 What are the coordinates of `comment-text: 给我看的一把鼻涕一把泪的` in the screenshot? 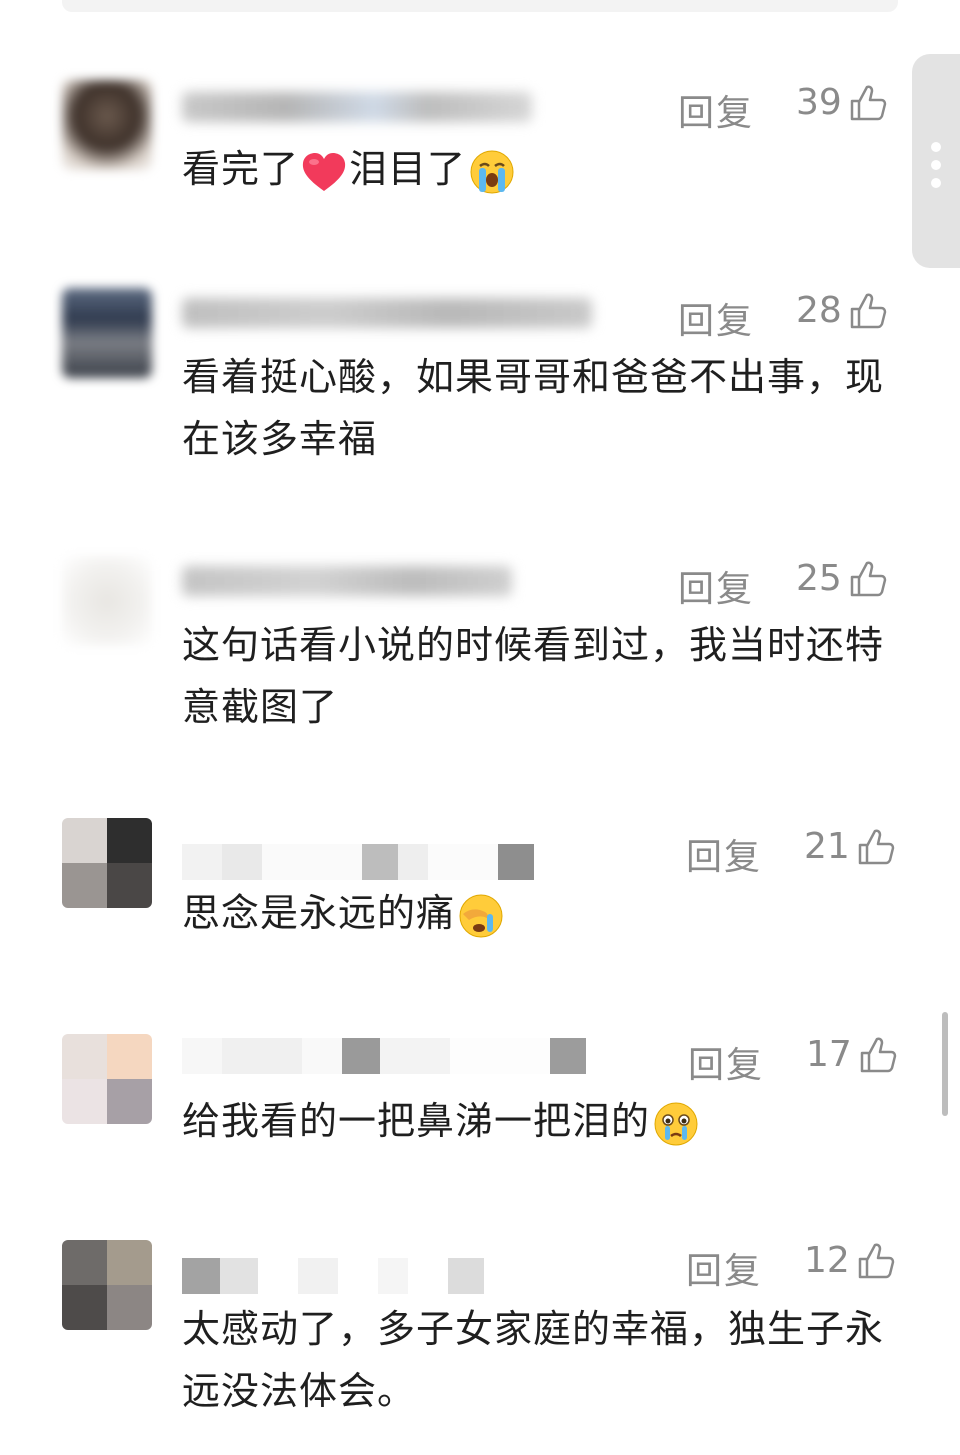 It's located at (542, 1121).